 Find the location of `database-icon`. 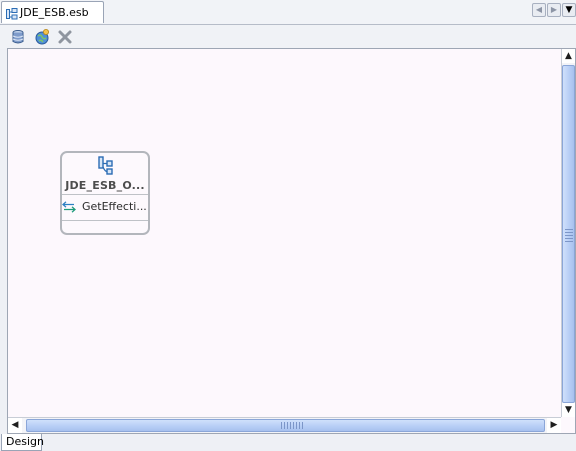

database-icon is located at coordinates (18, 37).